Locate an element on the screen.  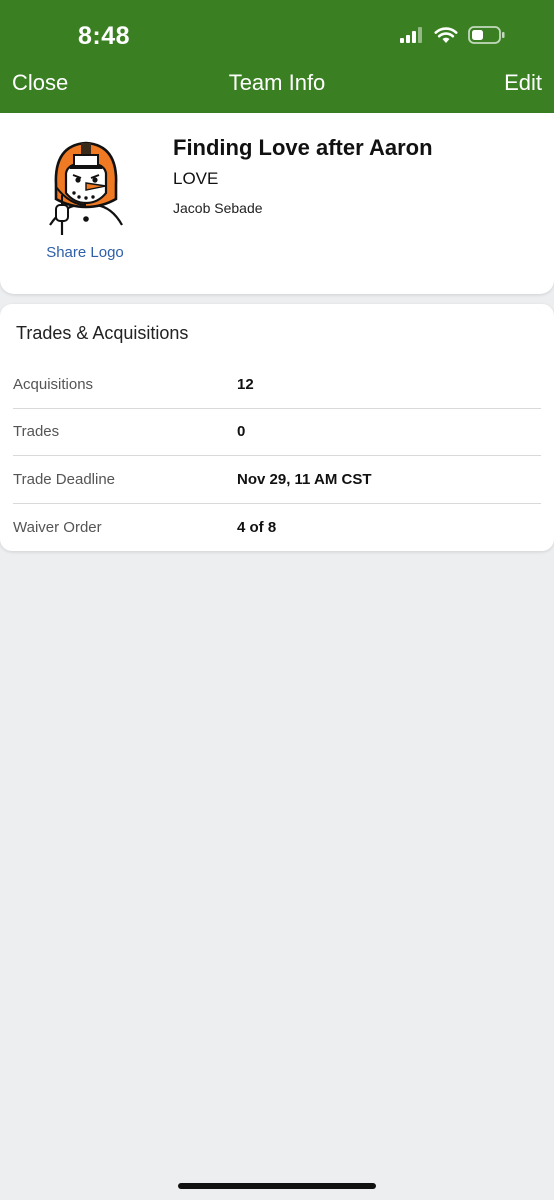
app-header: 8:48 Close Team Info Edit is located at coordinates (277, 56).